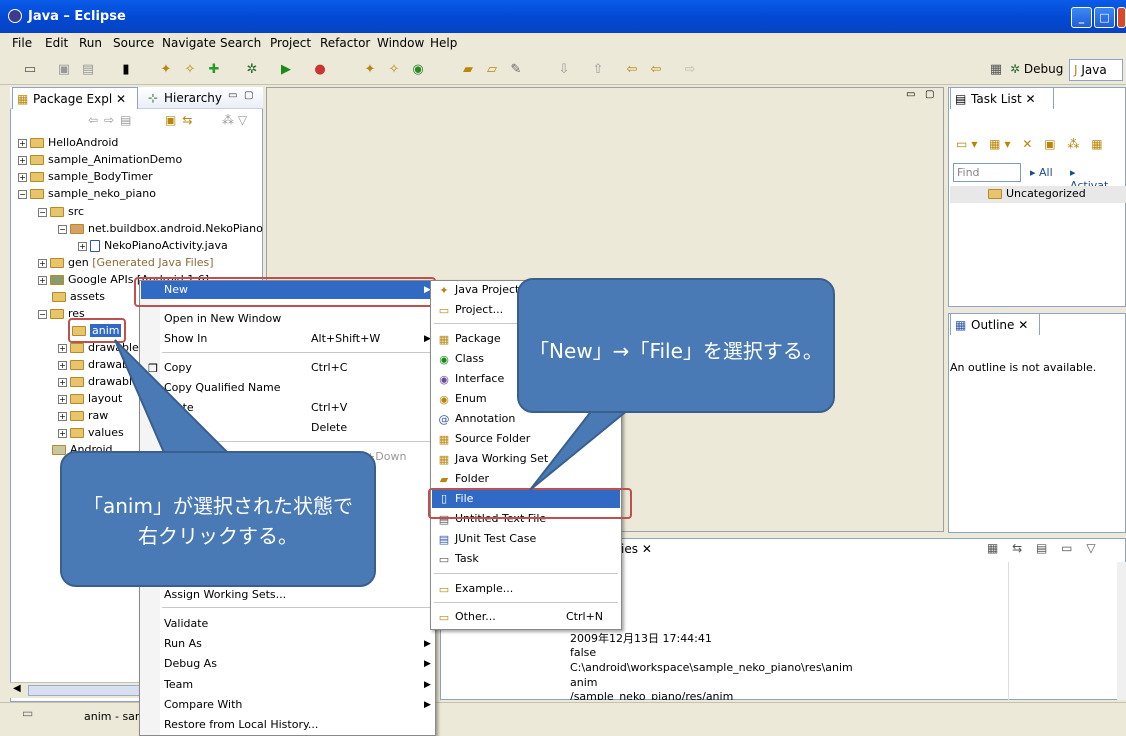  Describe the element at coordinates (996, 70) in the screenshot. I see `open-perspective-icon: ▦` at that location.